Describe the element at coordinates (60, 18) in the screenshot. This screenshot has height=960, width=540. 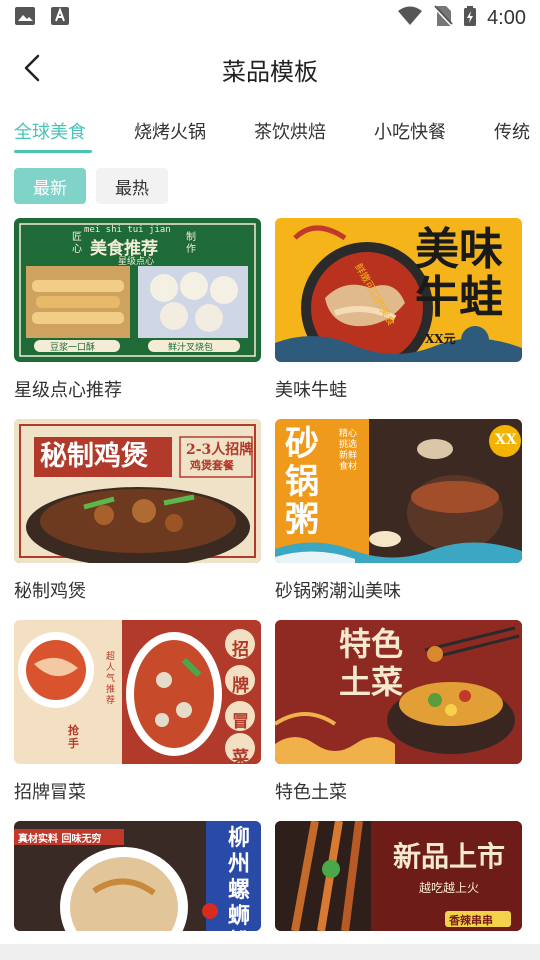
I see `font-icon` at that location.